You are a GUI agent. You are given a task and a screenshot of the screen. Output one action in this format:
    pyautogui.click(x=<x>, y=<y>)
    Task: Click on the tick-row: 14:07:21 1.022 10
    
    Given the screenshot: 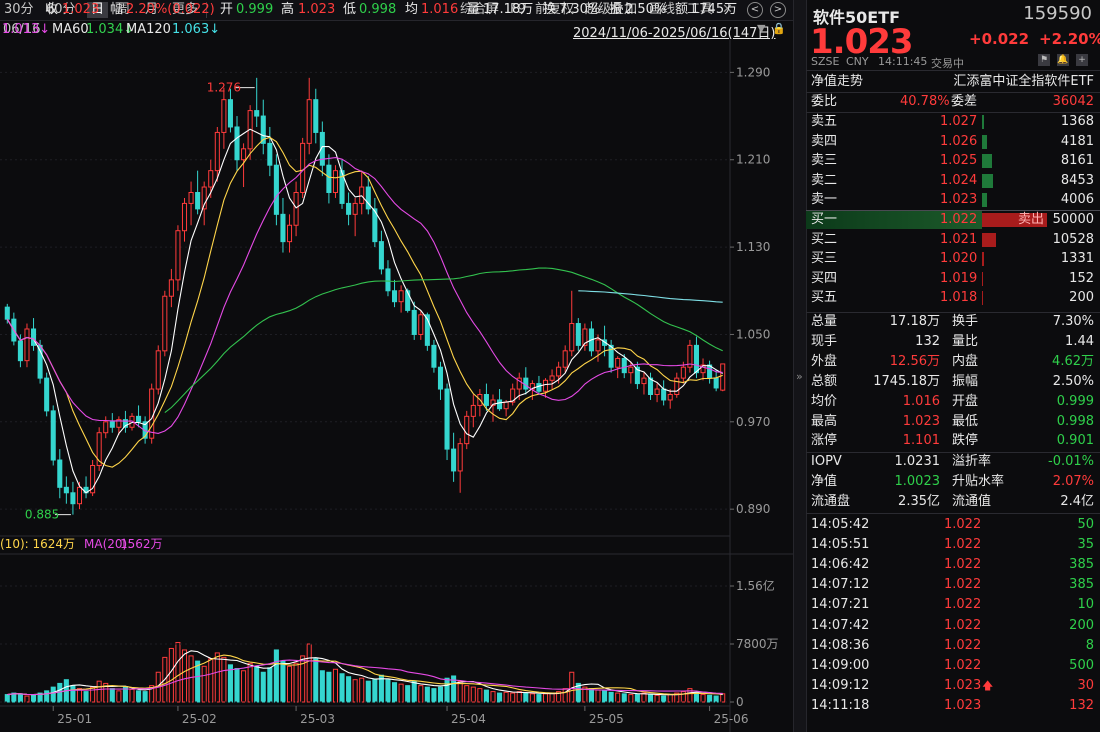 What is the action you would take?
    pyautogui.click(x=953, y=605)
    